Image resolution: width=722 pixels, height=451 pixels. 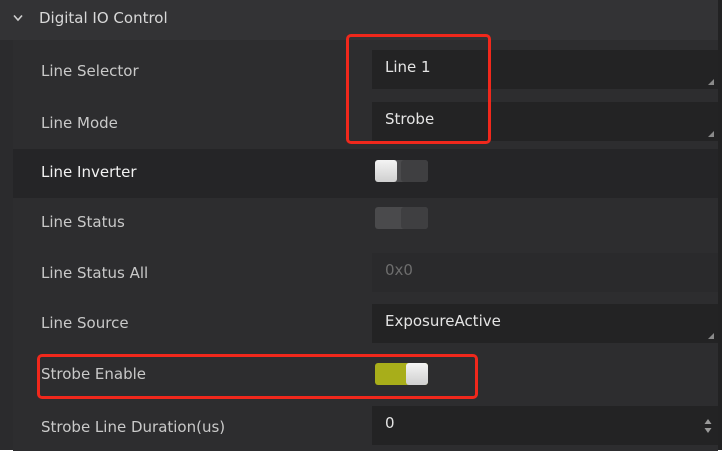 What do you see at coordinates (6, 245) in the screenshot?
I see `indent-strip` at bounding box center [6, 245].